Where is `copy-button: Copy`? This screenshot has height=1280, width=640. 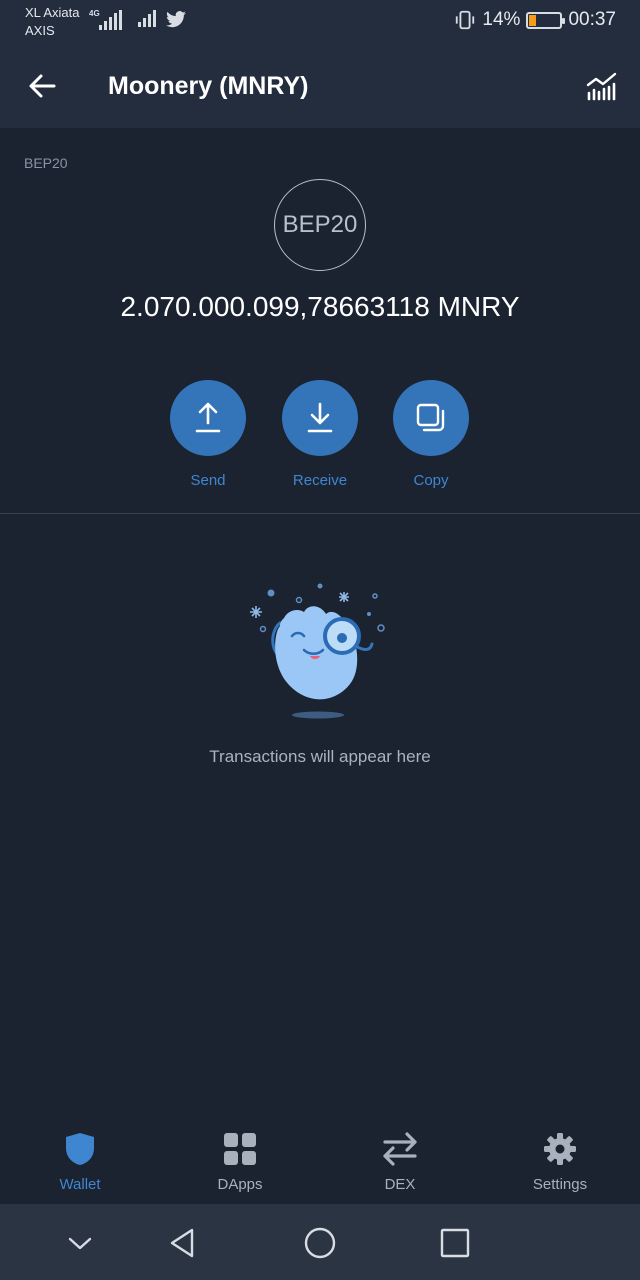
copy-button: Copy is located at coordinates (431, 434).